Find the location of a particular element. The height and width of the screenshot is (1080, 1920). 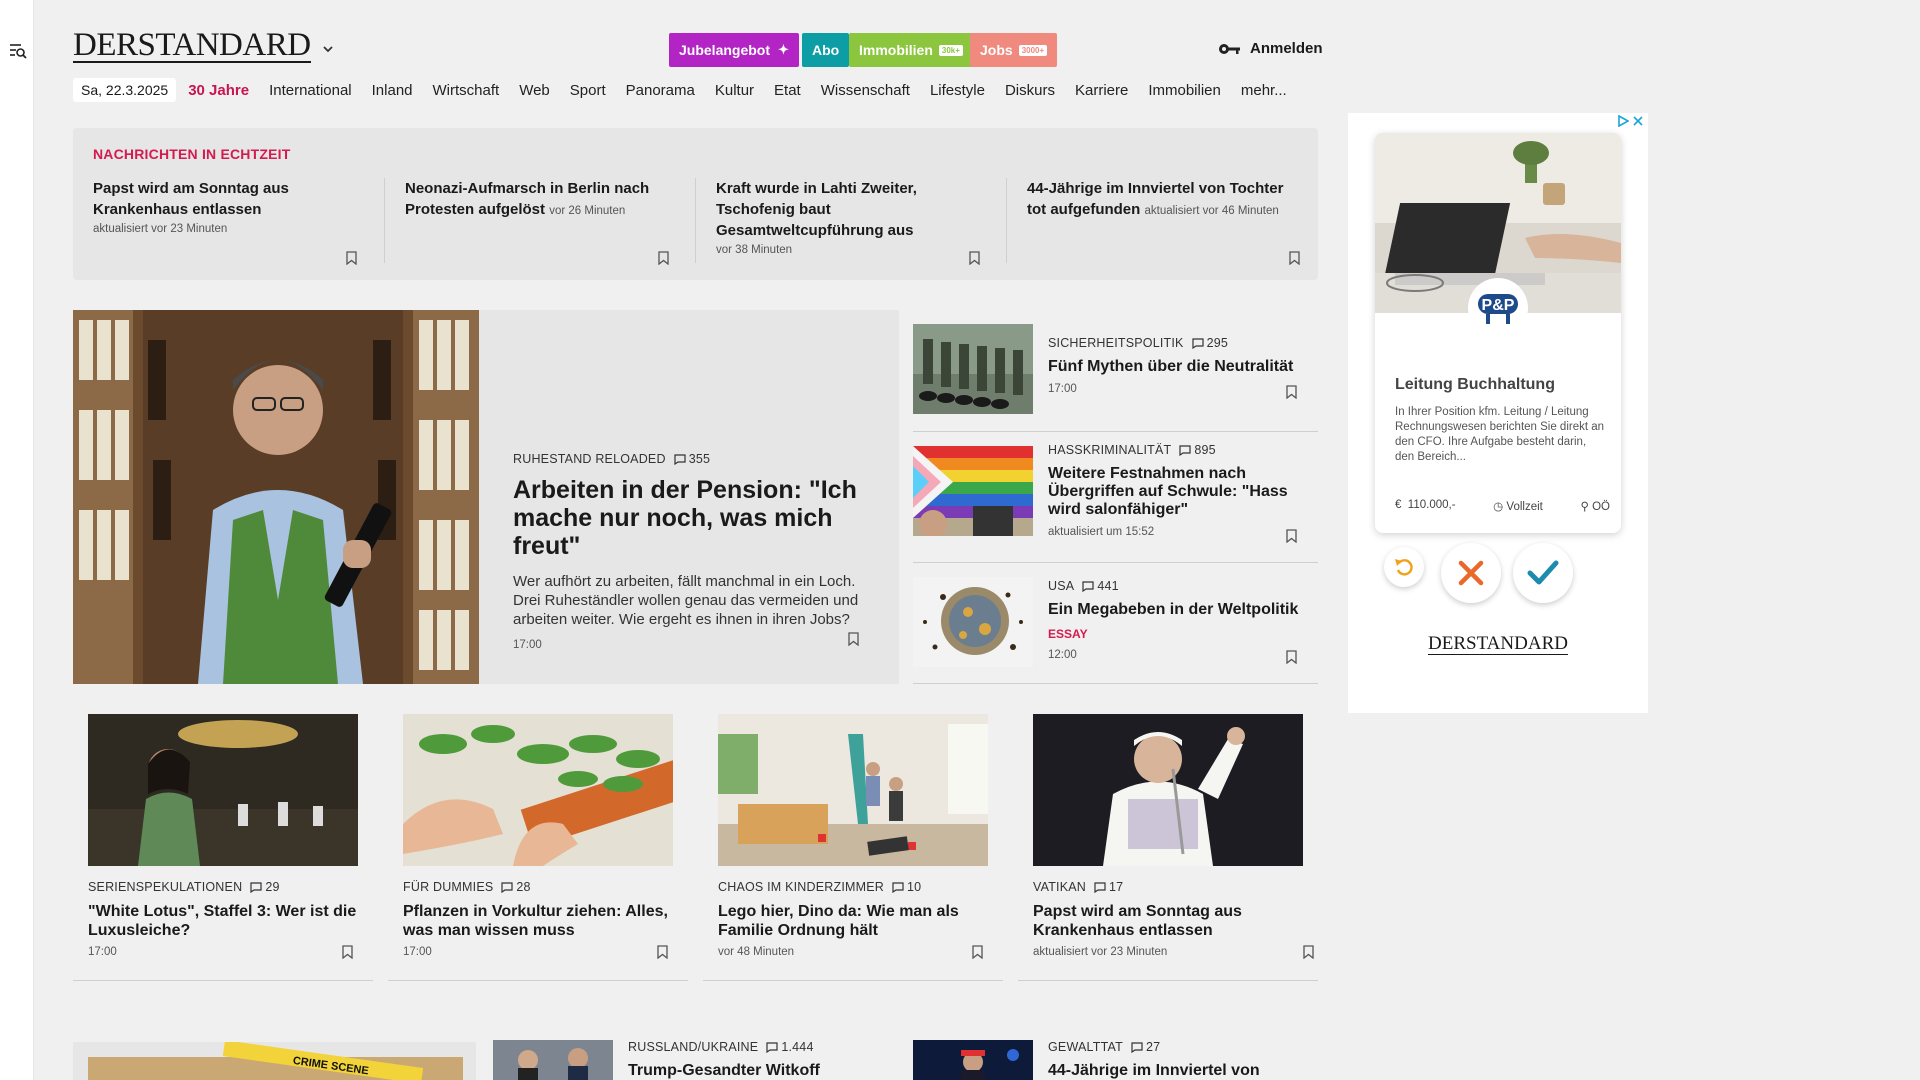

nav-item-wirtschaft: Wirtschaft is located at coordinates (466, 90).